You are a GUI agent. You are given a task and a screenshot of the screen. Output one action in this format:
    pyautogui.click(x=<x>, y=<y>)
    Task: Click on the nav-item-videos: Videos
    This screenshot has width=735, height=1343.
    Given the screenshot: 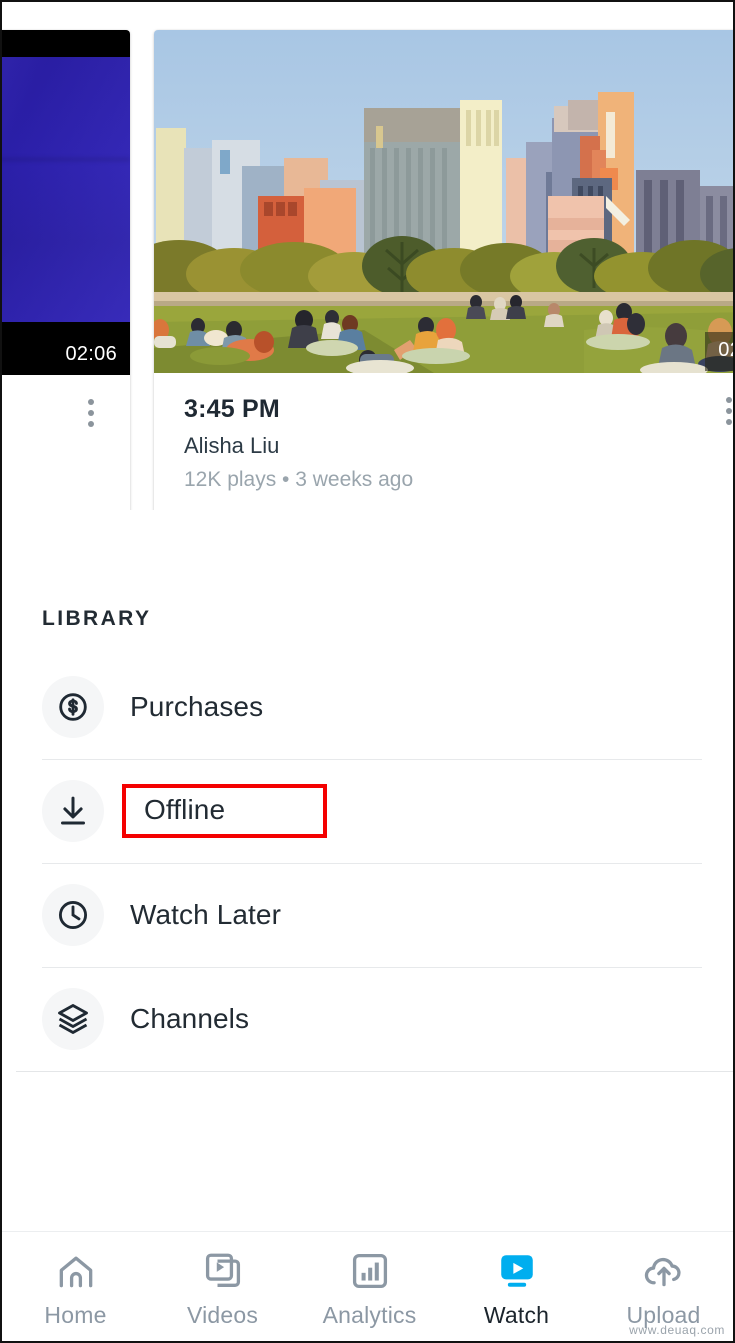 What is the action you would take?
    pyautogui.click(x=222, y=1286)
    